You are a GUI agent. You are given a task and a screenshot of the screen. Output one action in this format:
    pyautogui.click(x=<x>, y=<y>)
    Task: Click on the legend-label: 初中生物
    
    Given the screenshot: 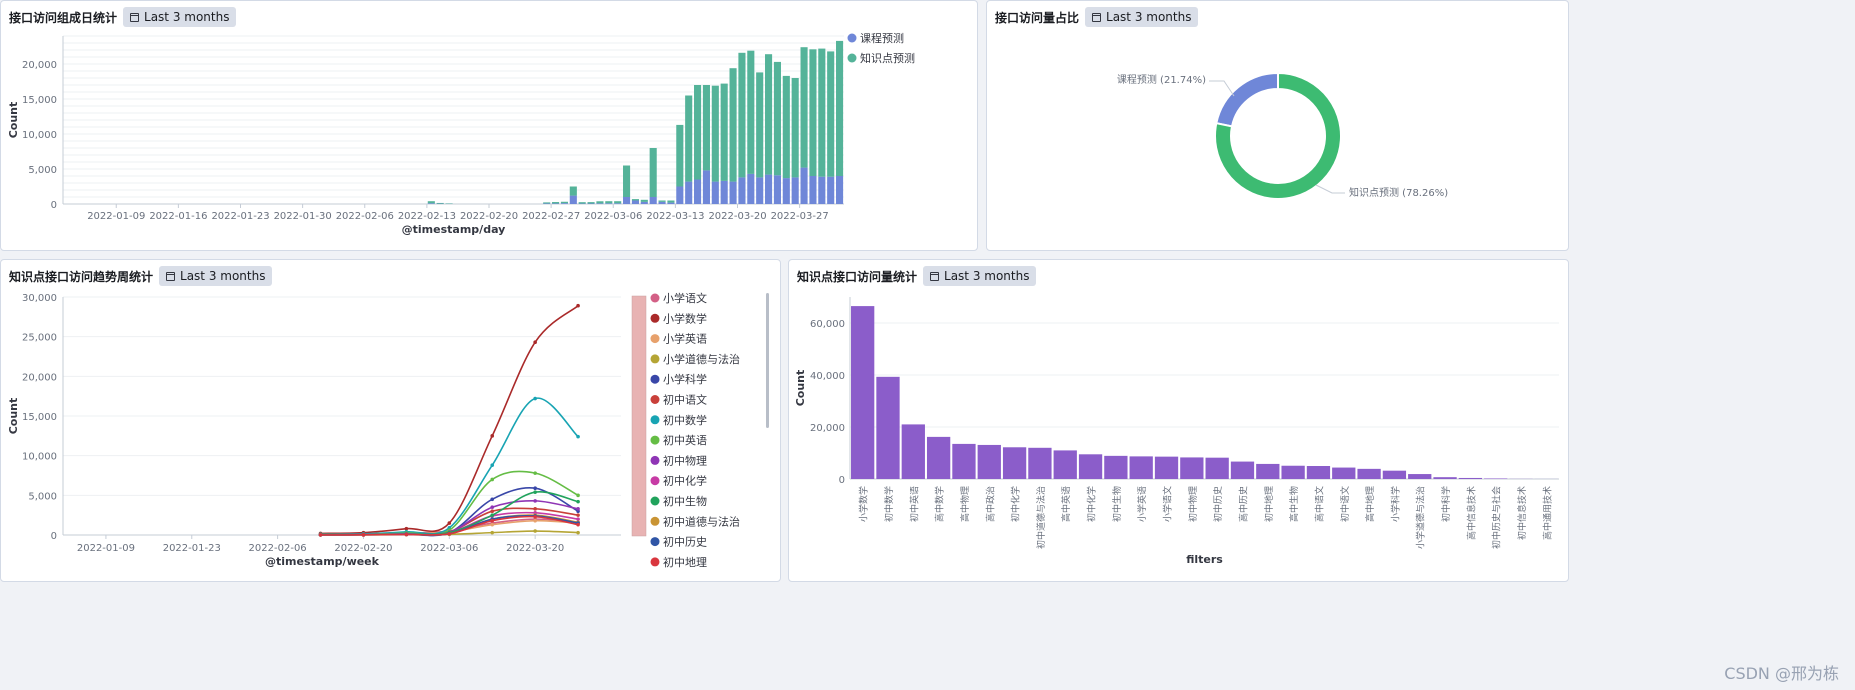 What is the action you would take?
    pyautogui.click(x=685, y=501)
    